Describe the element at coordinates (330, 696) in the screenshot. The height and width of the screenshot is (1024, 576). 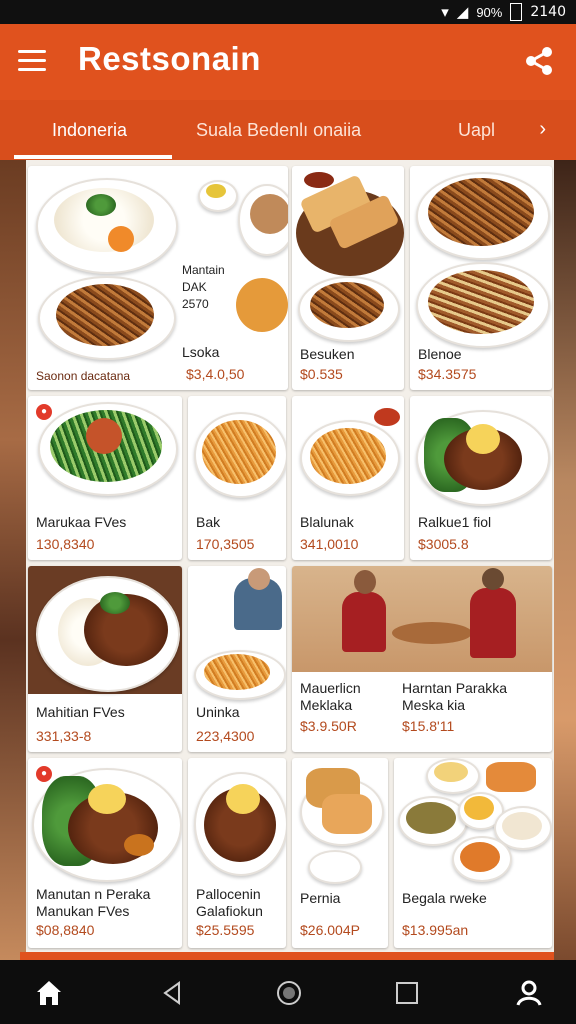
I see `dish-name: Mauerlicn Meklaka` at that location.